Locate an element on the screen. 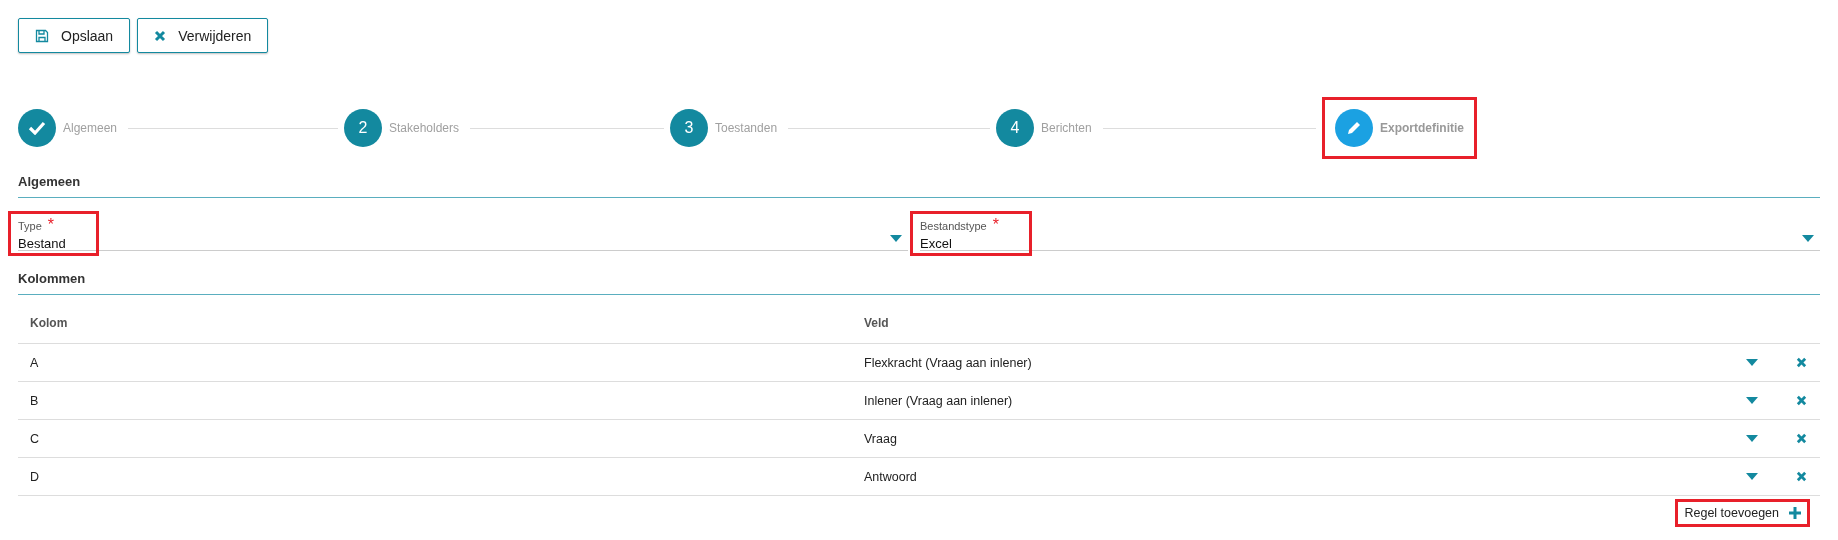  table-cell-text: Antwoord is located at coordinates (890, 476).